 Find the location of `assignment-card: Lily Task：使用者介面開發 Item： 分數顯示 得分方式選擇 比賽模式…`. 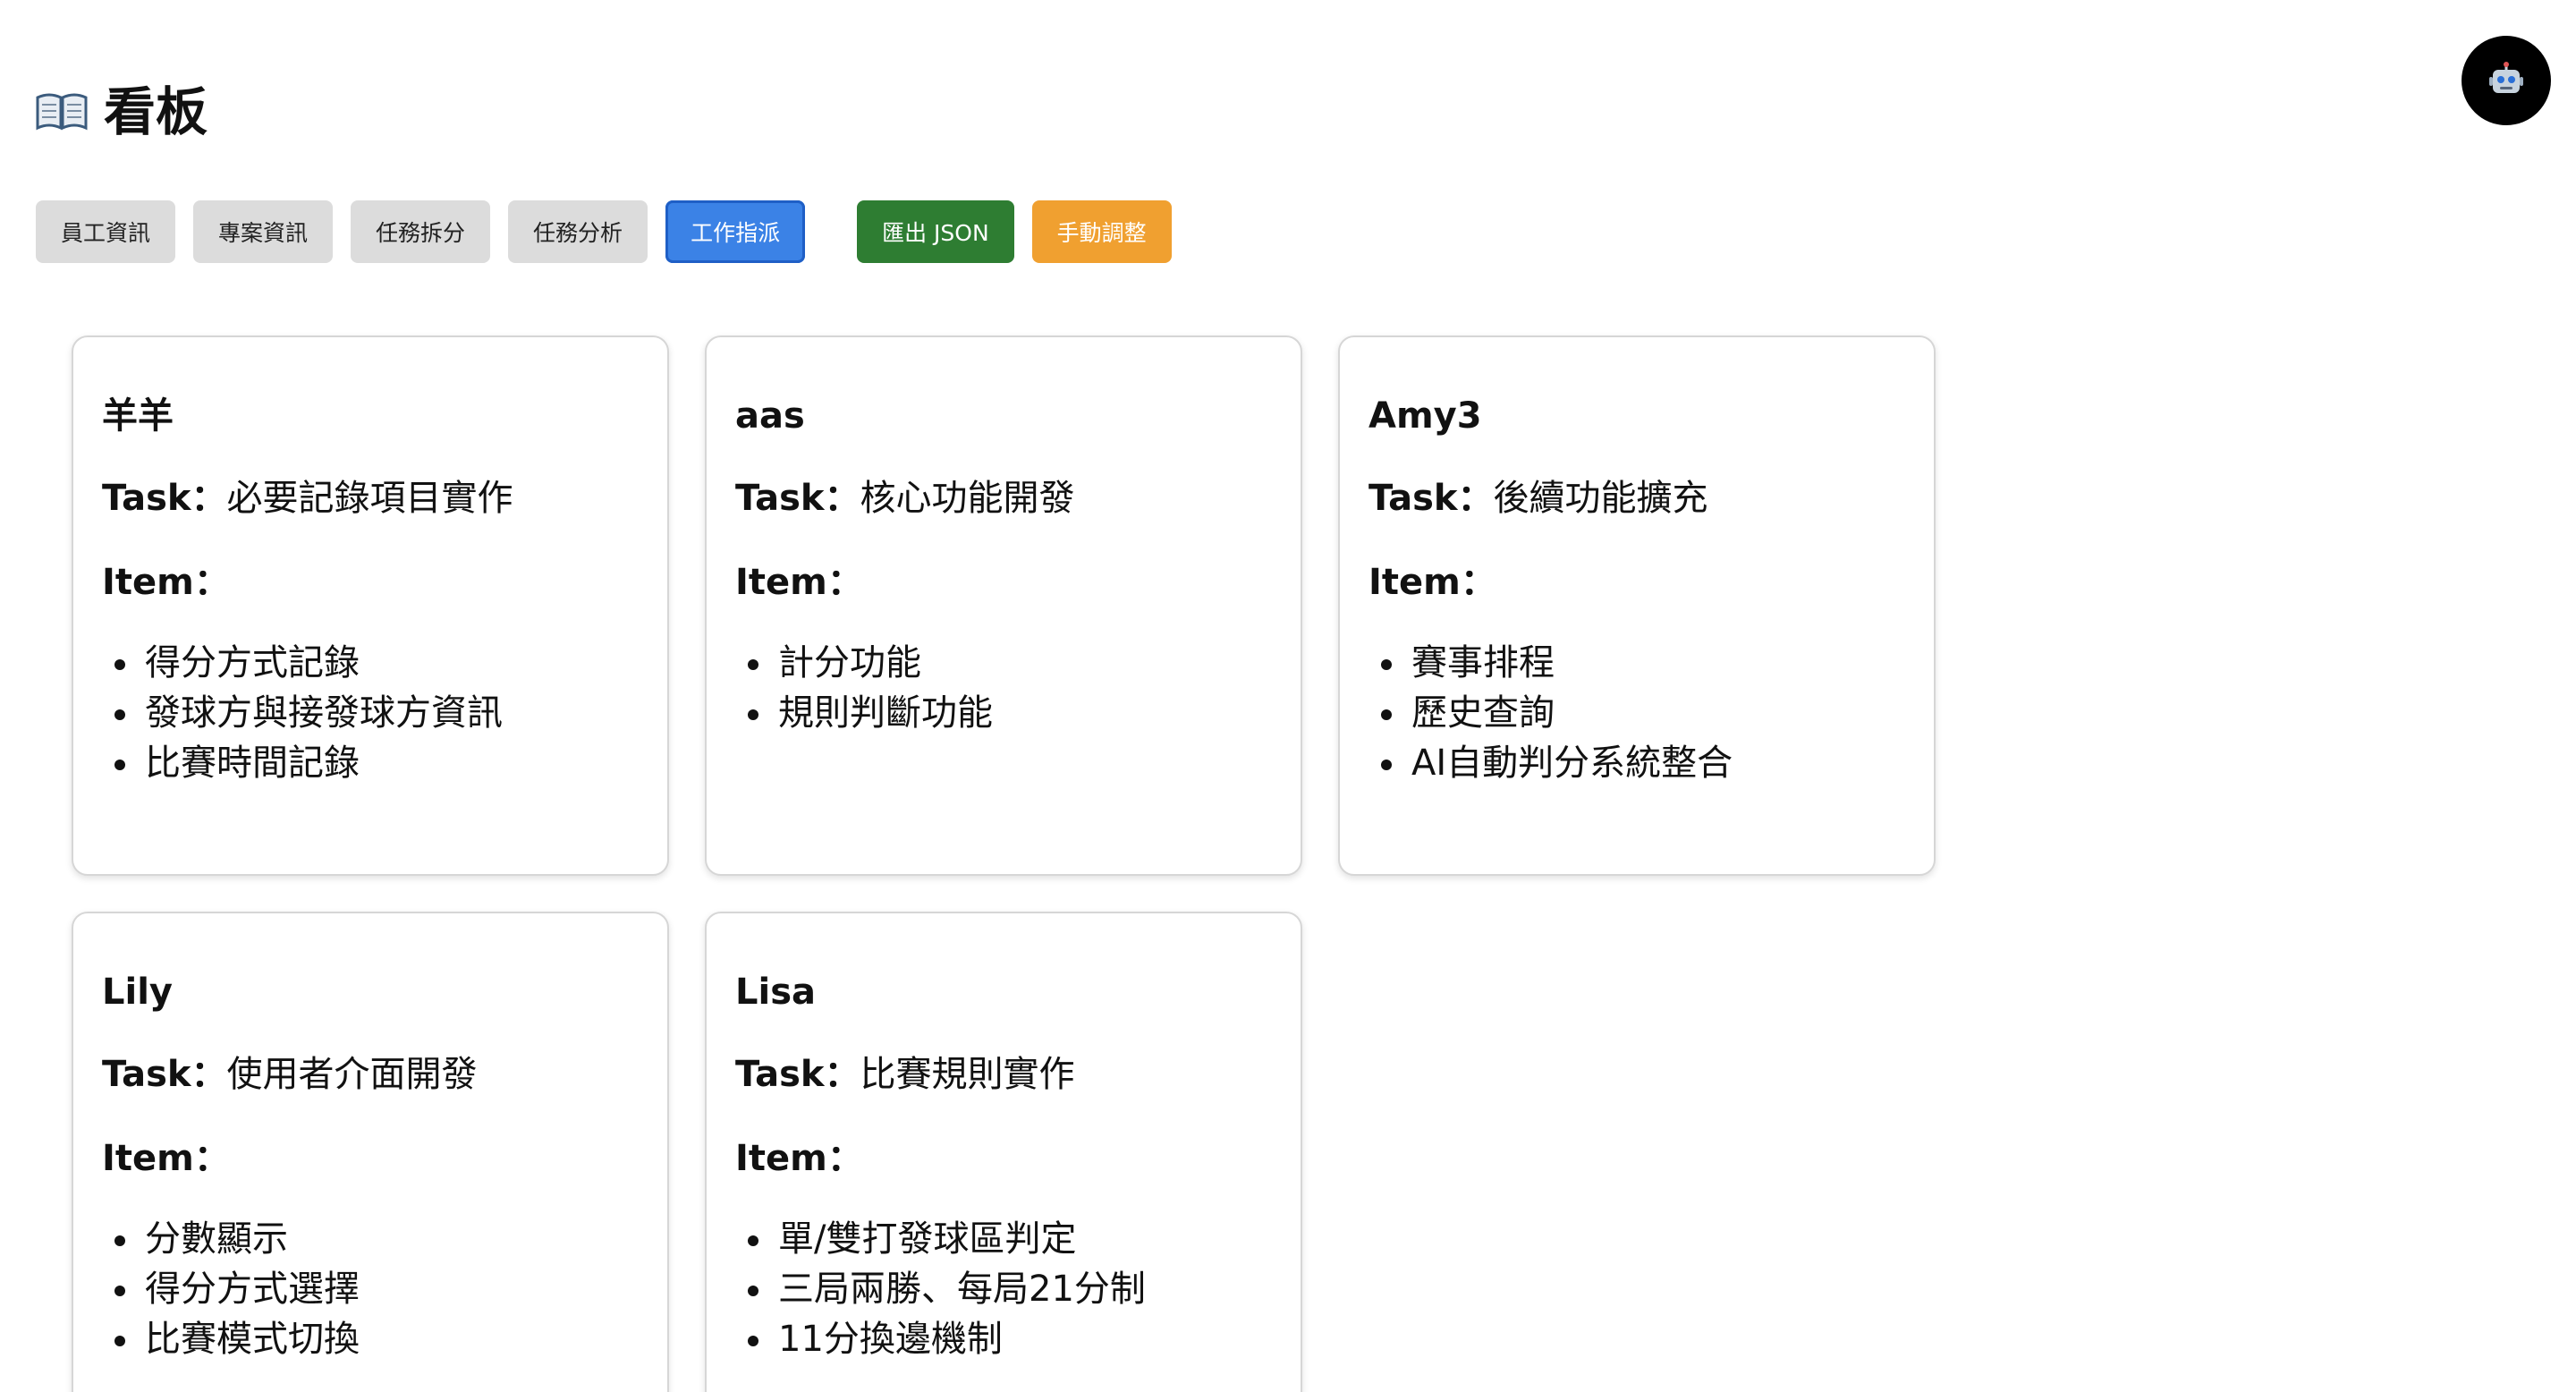

assignment-card: Lily Task：使用者介面開發 Item： 分數顯示 得分方式選擇 比賽模式… is located at coordinates (370, 1152).